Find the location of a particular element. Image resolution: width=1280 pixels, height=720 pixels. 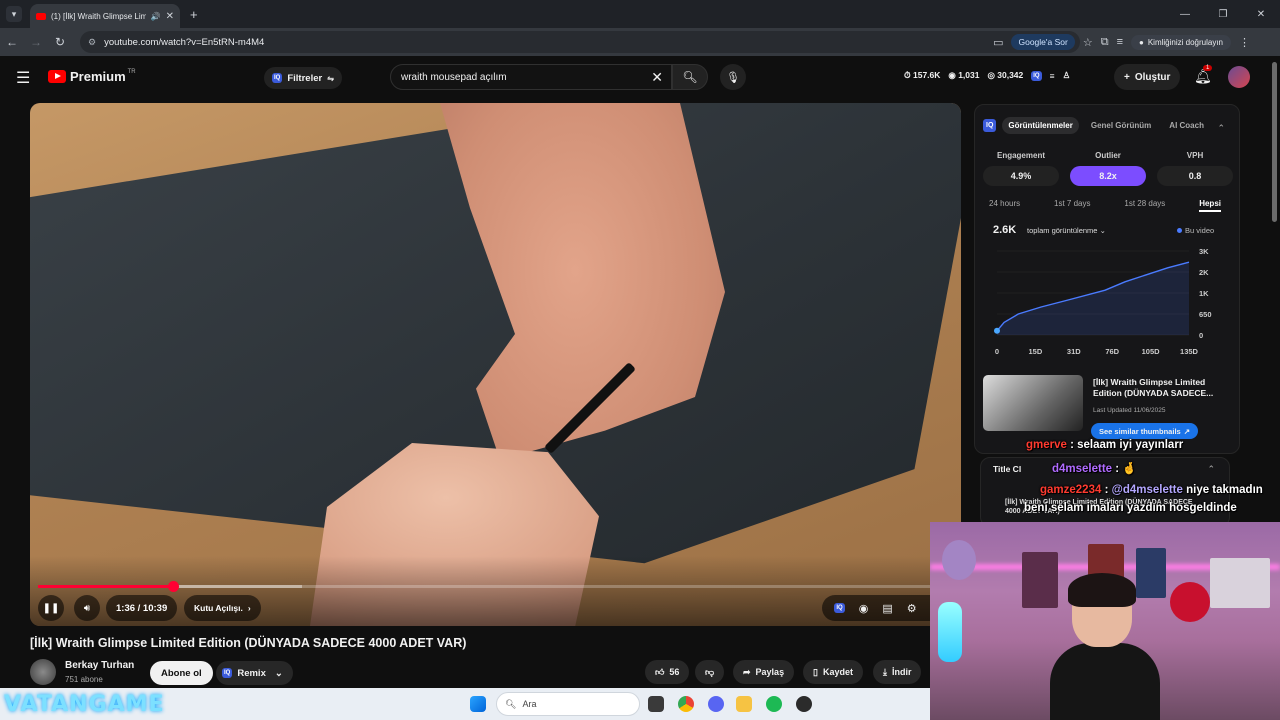

tab-views: Görüntülenmeler is located at coordinates (1040, 125).